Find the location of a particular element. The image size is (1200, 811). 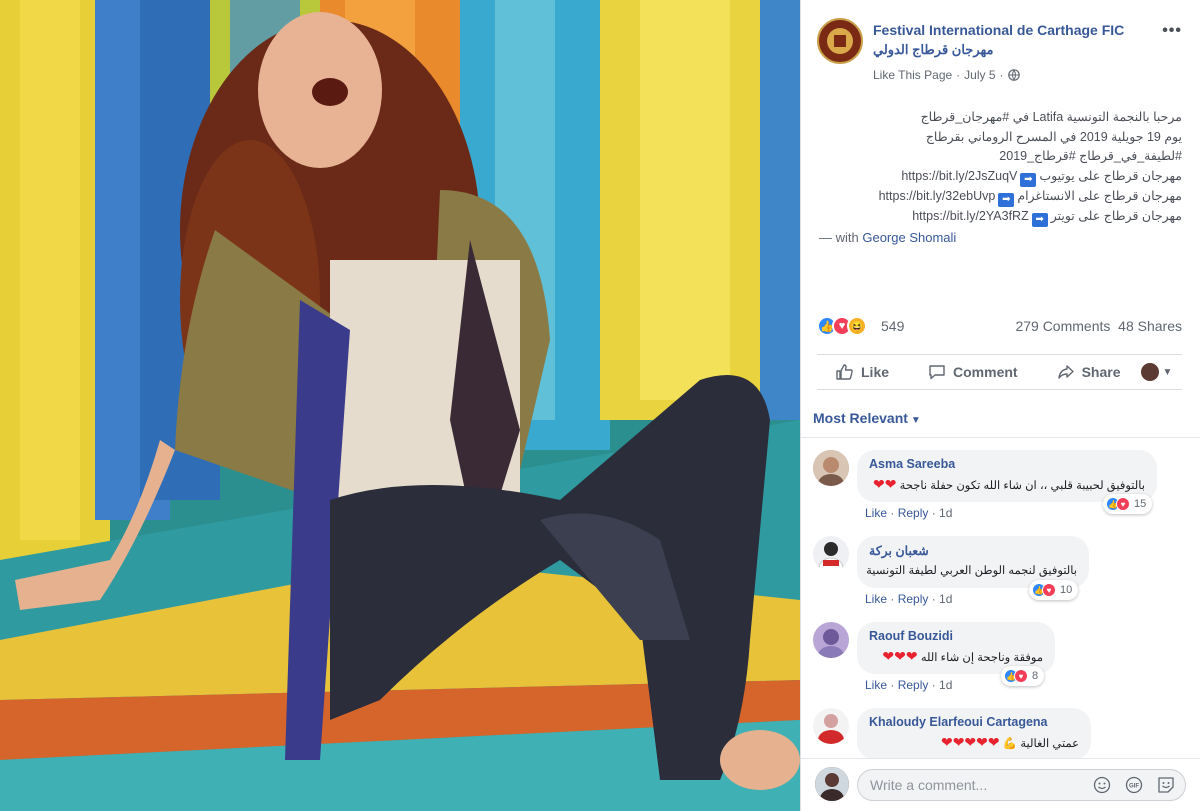

twitter-link: https://bit.ly/2YA3fRZ is located at coordinates (970, 216).